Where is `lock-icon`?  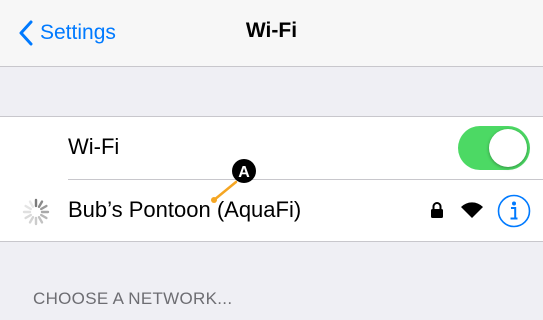 lock-icon is located at coordinates (437, 210).